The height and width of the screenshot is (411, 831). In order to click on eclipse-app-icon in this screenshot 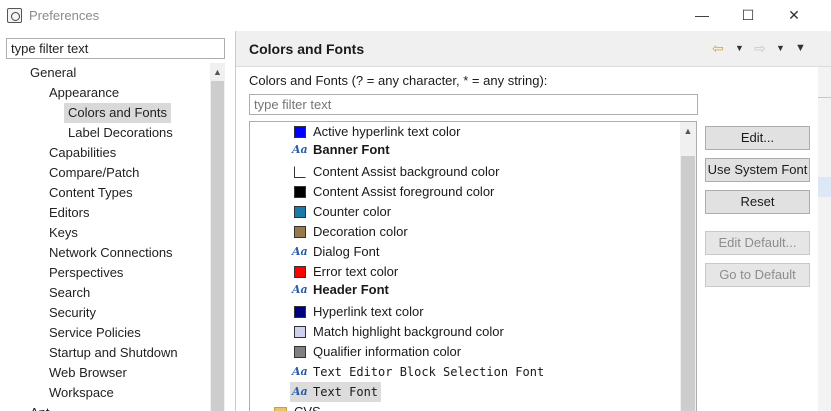, I will do `click(14, 15)`.